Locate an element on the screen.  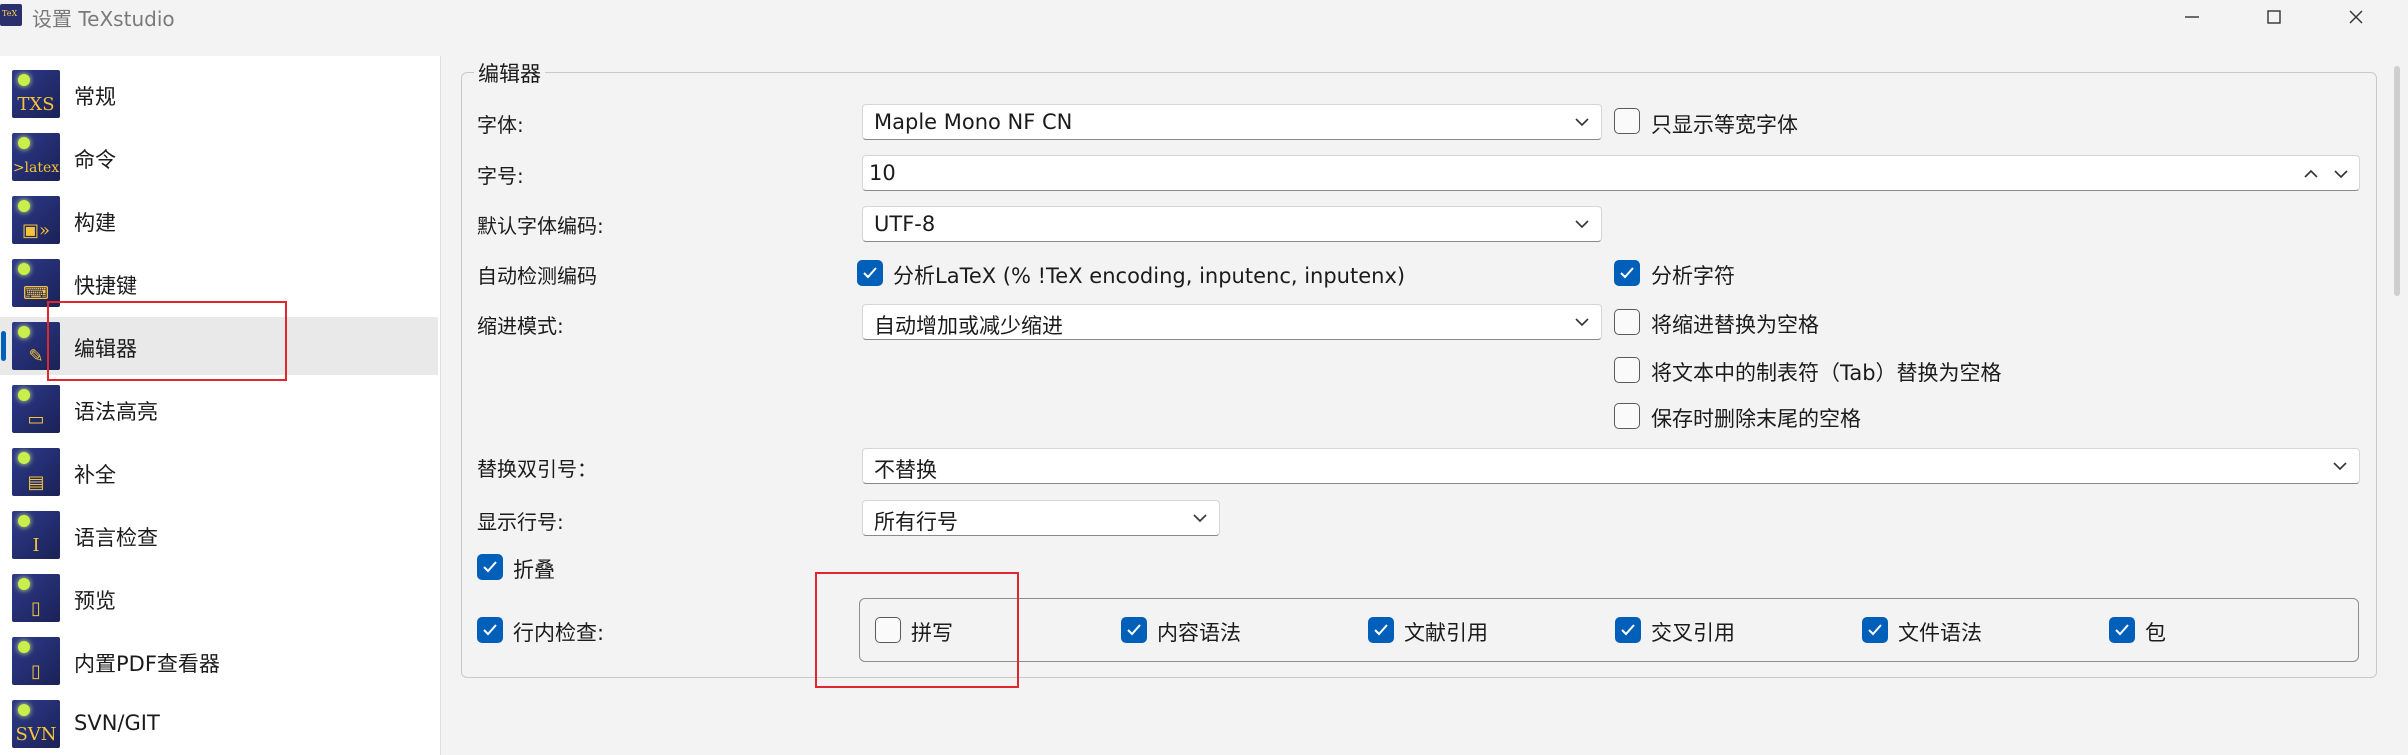
font-value: Maple Mono NF CN is located at coordinates (973, 122).